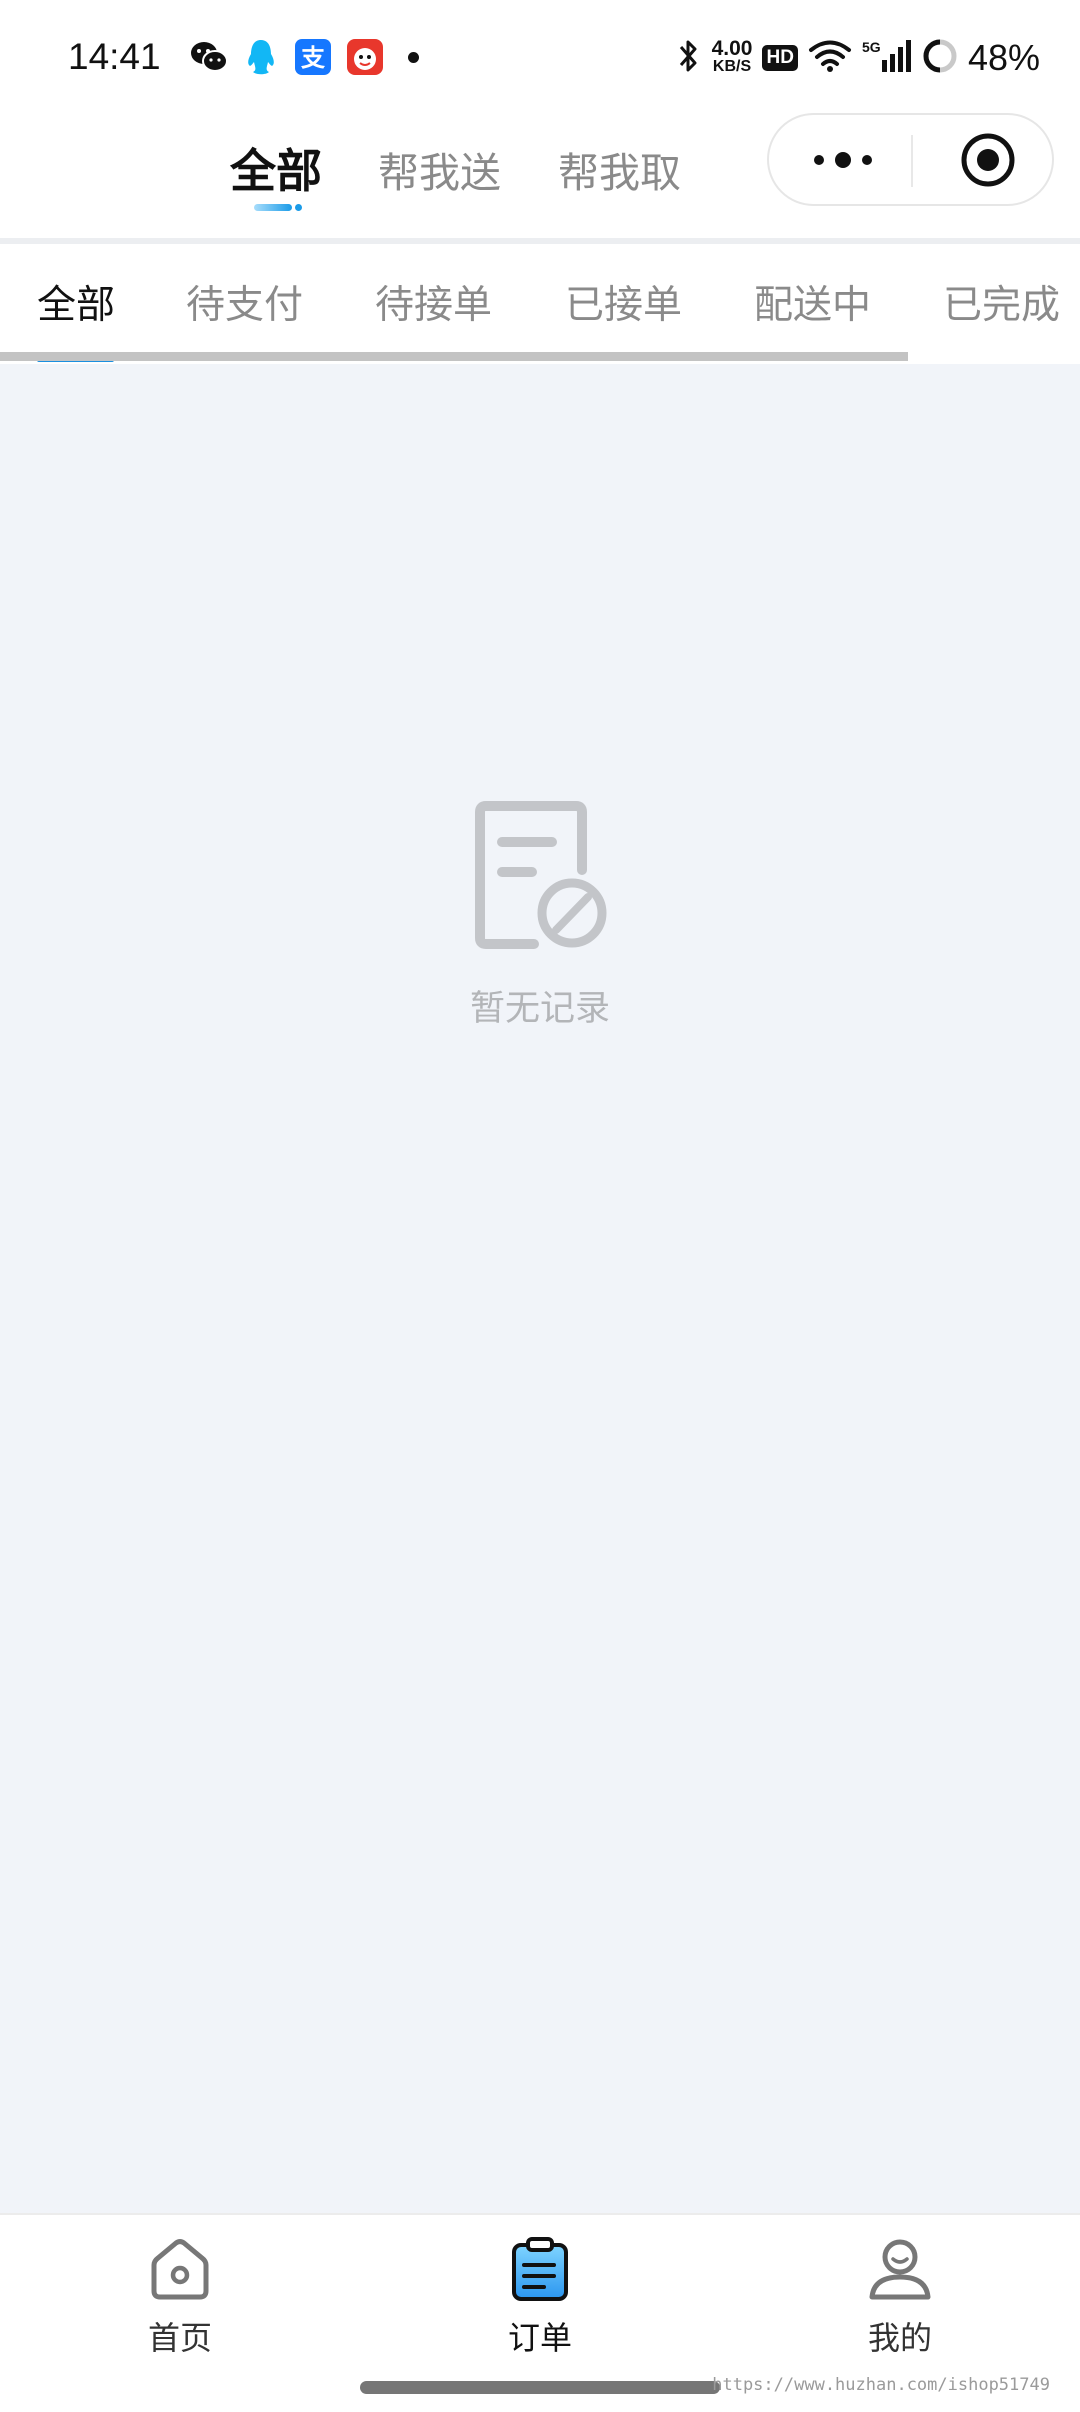  I want to click on filter-tab-pending-payment: 待支付, so click(244, 302).